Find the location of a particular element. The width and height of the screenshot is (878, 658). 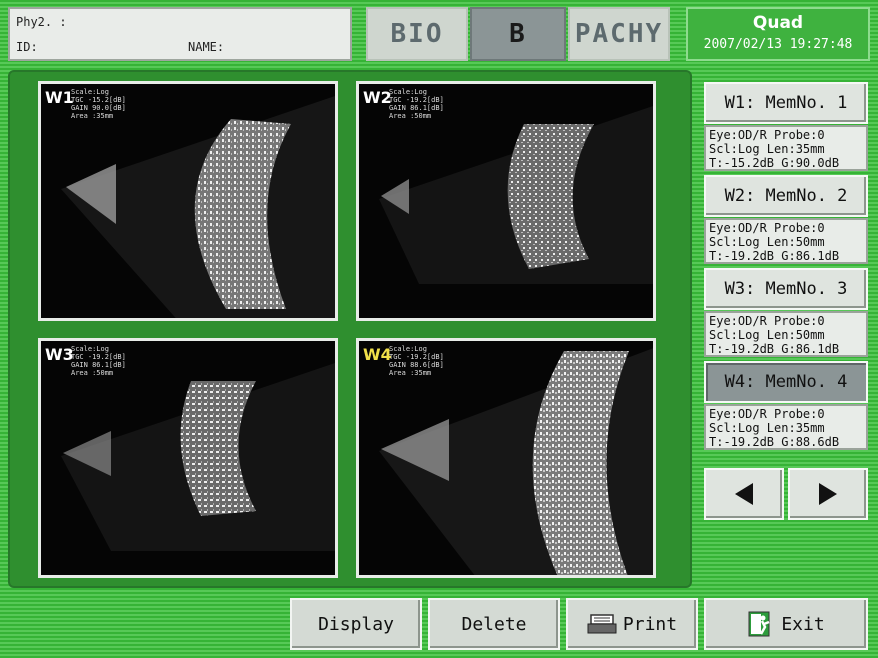

memory-button-3: W3: MemNo. 3 is located at coordinates (786, 289).